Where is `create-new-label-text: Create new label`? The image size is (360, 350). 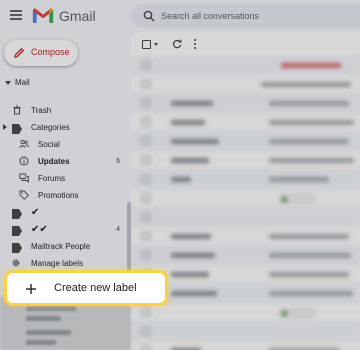 create-new-label-text: Create new label is located at coordinates (95, 288).